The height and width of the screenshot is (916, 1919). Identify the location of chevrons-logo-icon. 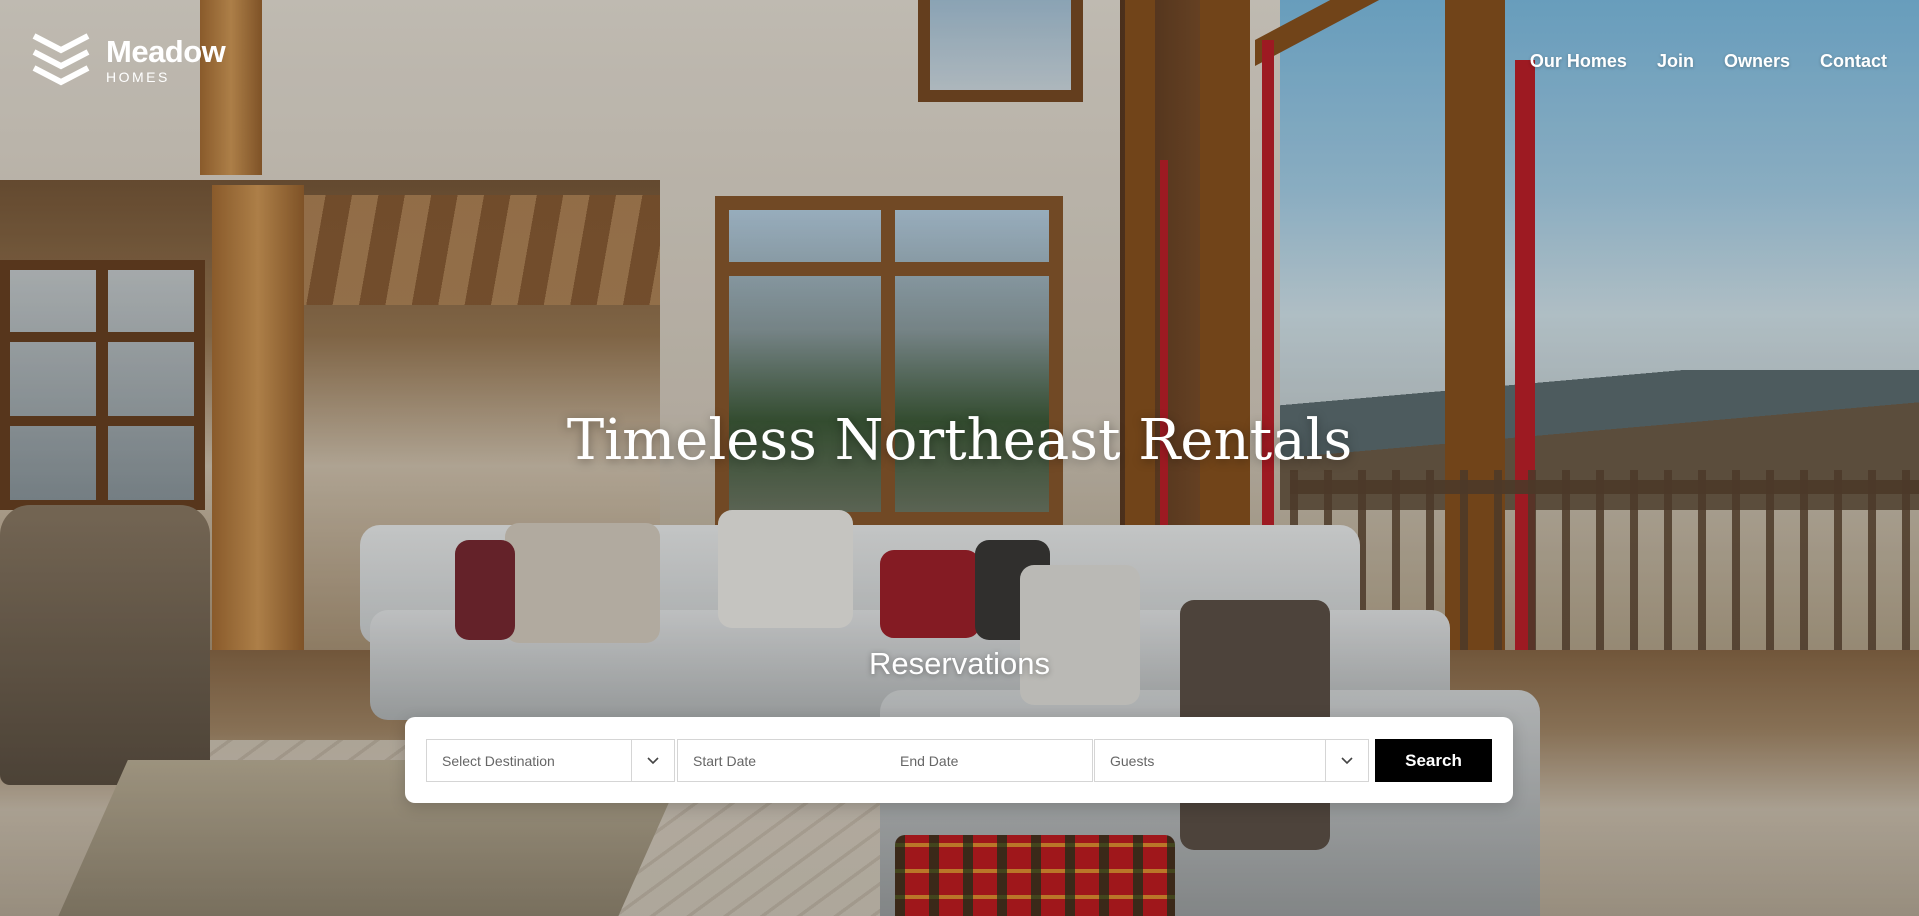
(61, 59).